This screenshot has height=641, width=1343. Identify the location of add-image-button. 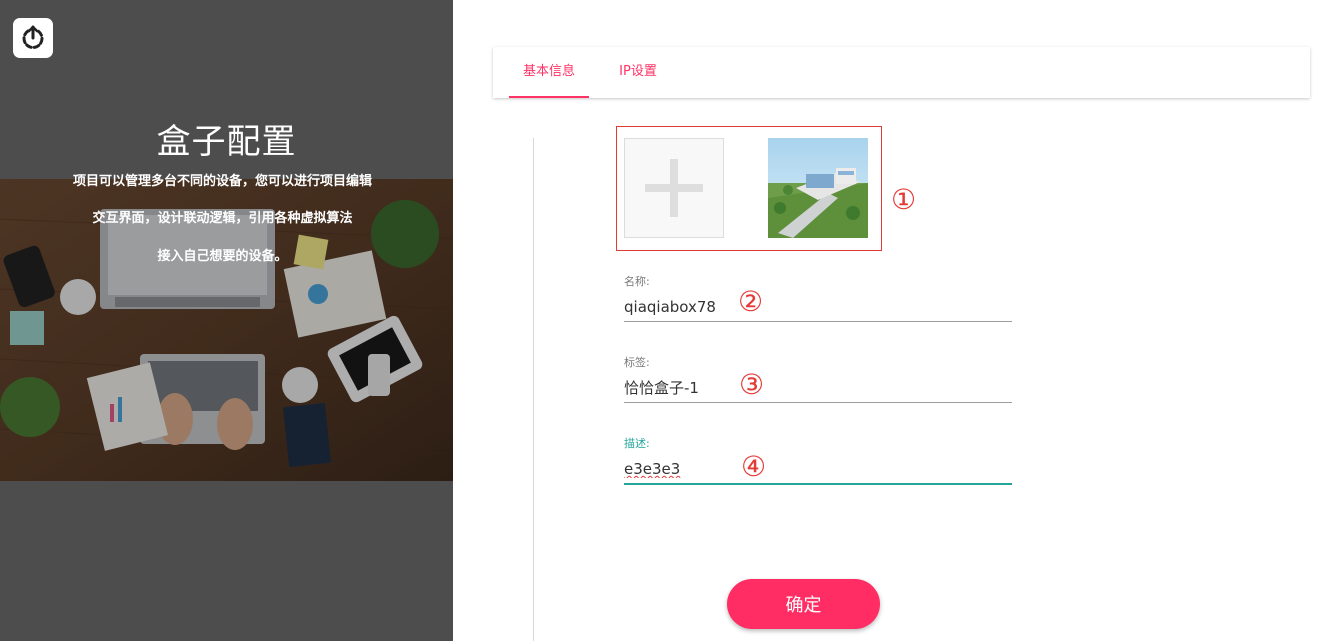
(674, 188).